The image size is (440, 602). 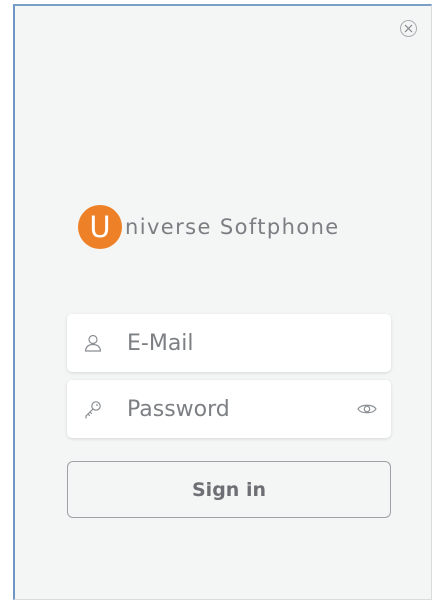 I want to click on user-icon, so click(x=93, y=343).